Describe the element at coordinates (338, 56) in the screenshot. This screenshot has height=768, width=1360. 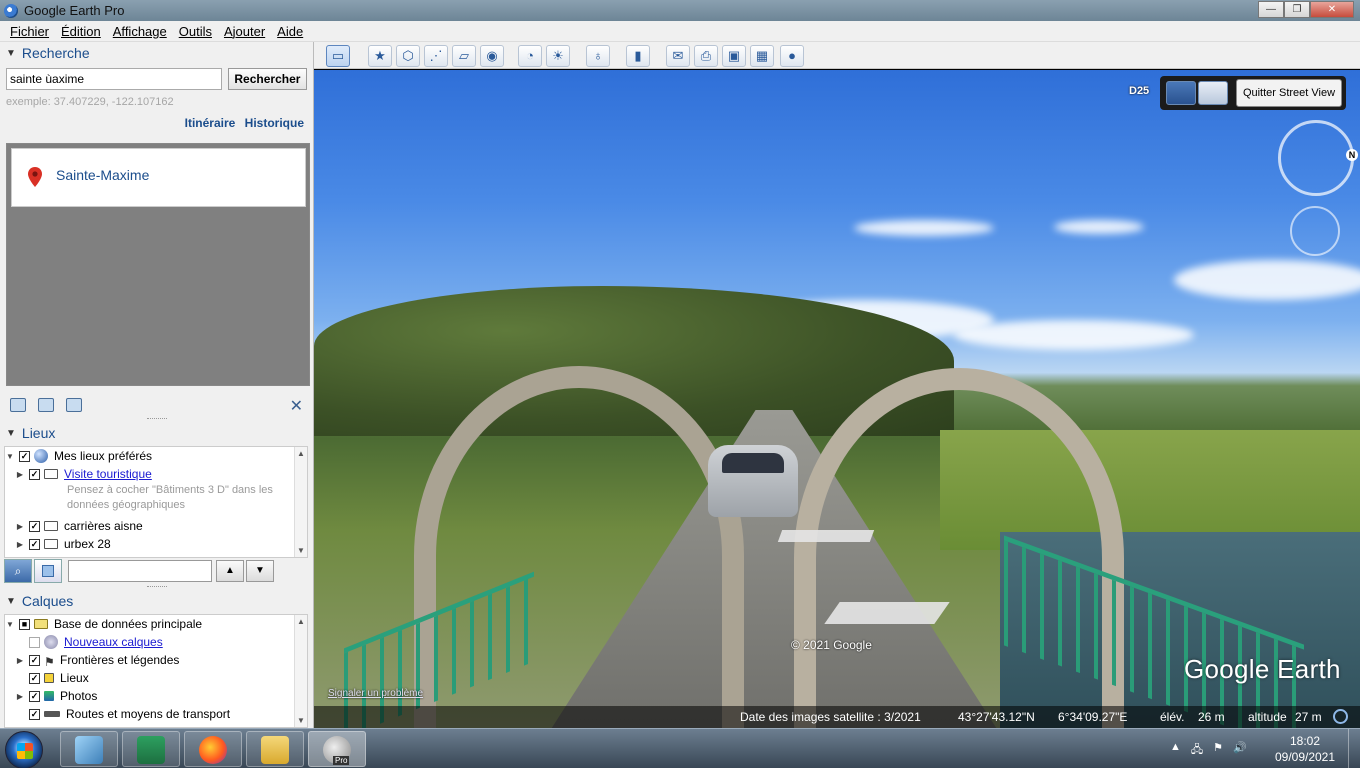
I see `sidebar-toggle-icon: ▭` at that location.